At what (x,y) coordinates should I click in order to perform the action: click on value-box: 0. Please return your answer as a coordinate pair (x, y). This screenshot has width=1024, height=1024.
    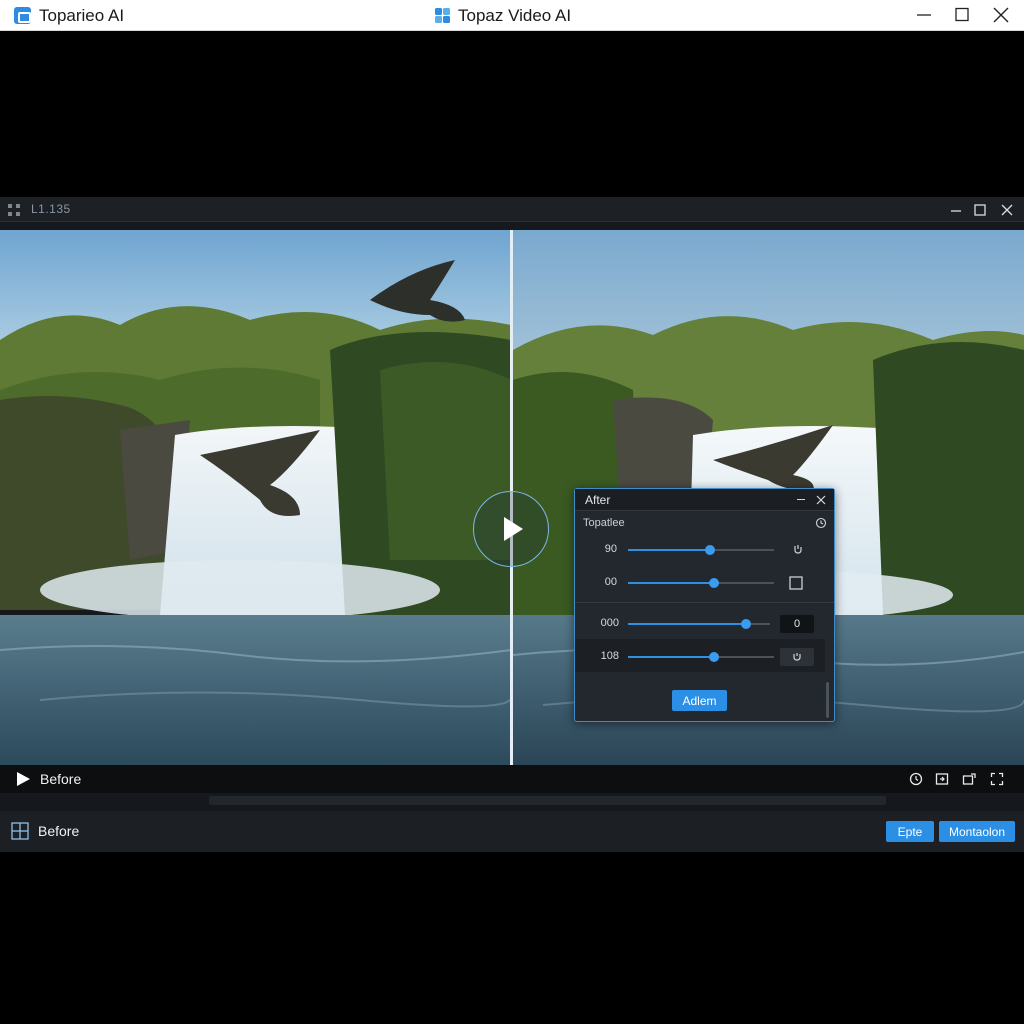
    Looking at the image, I should click on (797, 624).